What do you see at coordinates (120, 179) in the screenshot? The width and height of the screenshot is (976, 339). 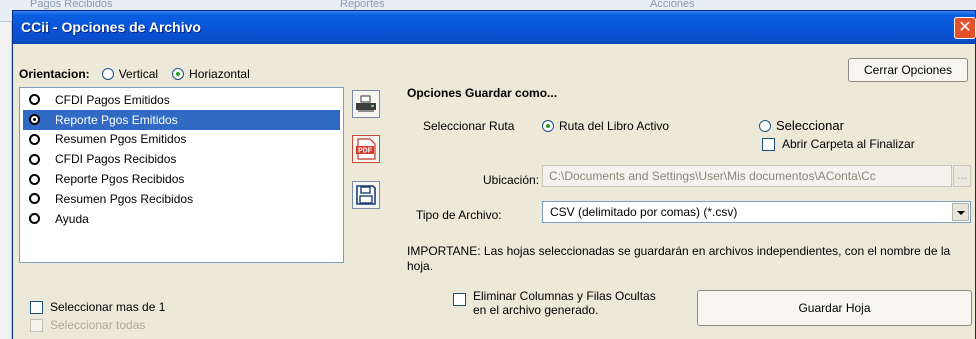 I see `list-item-label: Reporte Pgos Recibidos` at bounding box center [120, 179].